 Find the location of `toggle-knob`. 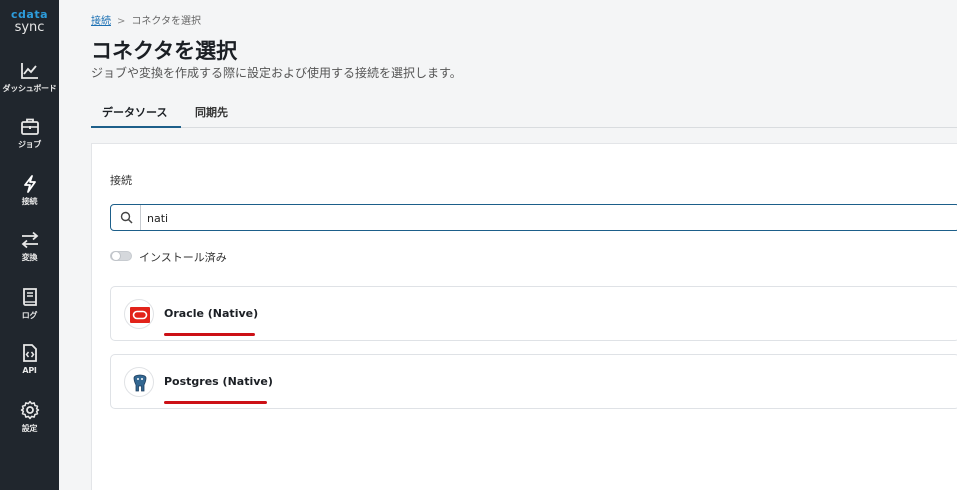

toggle-knob is located at coordinates (116, 256).